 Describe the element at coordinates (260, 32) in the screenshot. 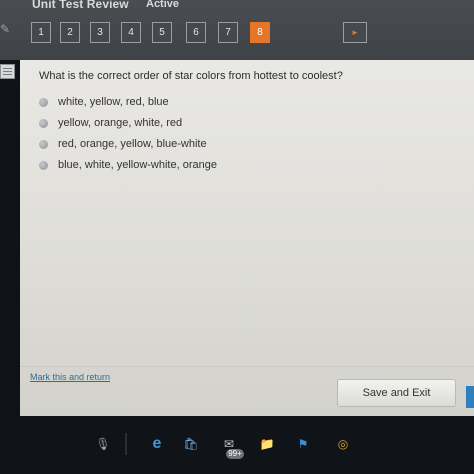

I see `question-8-button: 8` at that location.